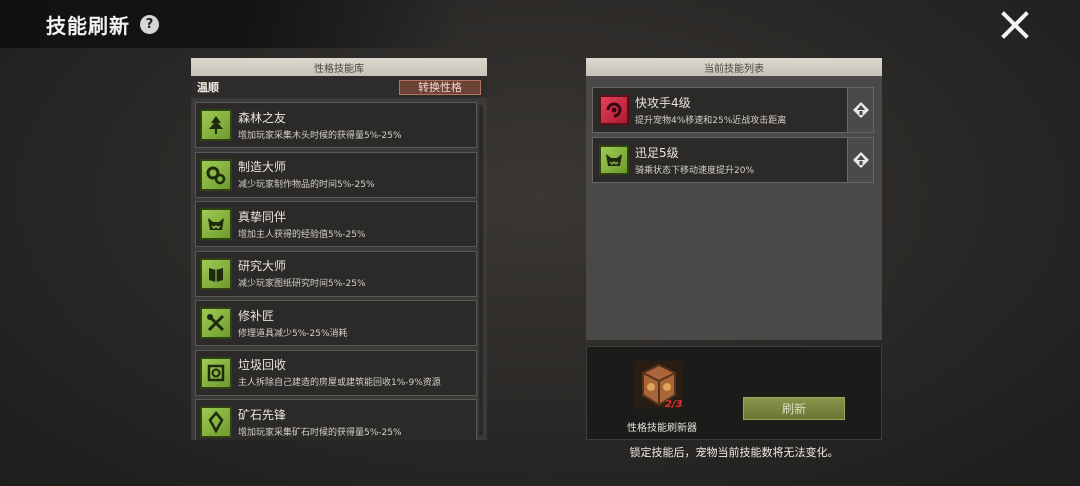 This screenshot has height=486, width=1080. Describe the element at coordinates (440, 87) in the screenshot. I see `switch-trait-button: 转换性格` at that location.